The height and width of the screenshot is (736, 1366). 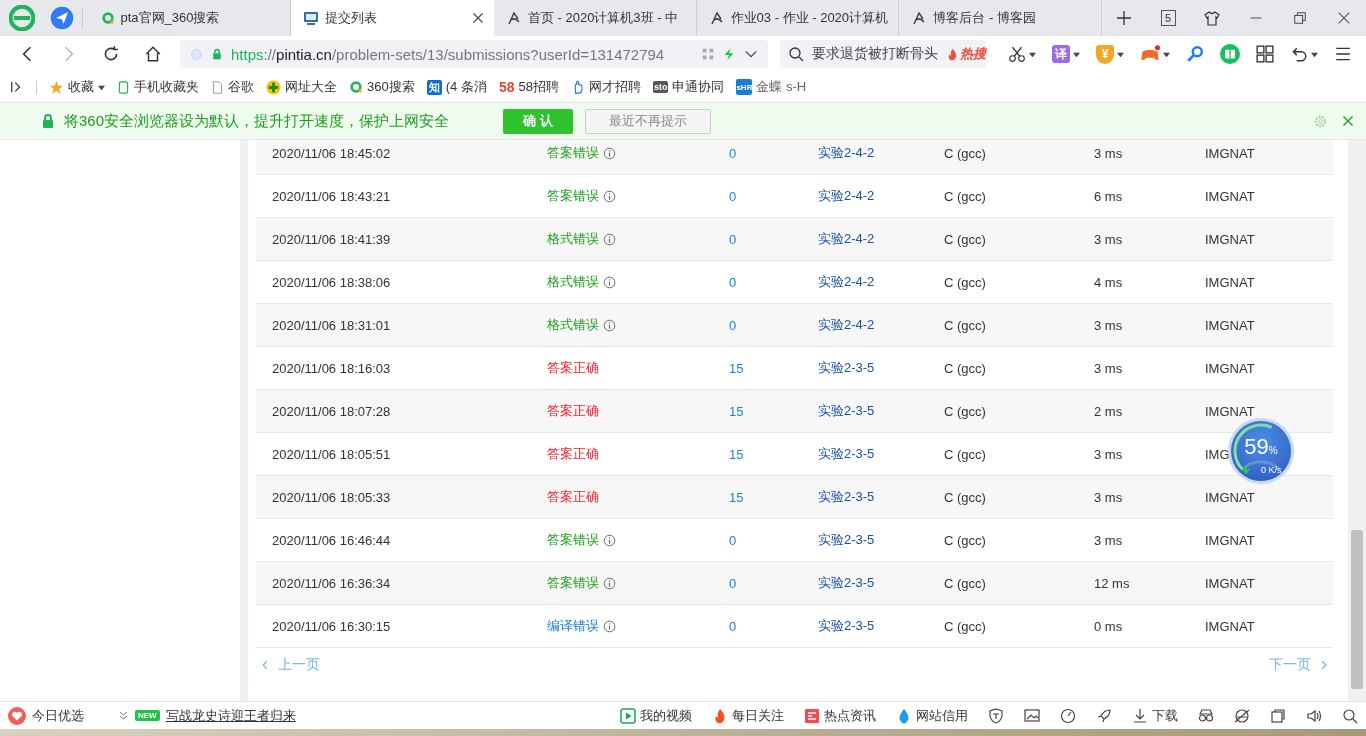 What do you see at coordinates (331, 196) in the screenshot?
I see `submit-time-text: 2020/11/06 18:43:21` at bounding box center [331, 196].